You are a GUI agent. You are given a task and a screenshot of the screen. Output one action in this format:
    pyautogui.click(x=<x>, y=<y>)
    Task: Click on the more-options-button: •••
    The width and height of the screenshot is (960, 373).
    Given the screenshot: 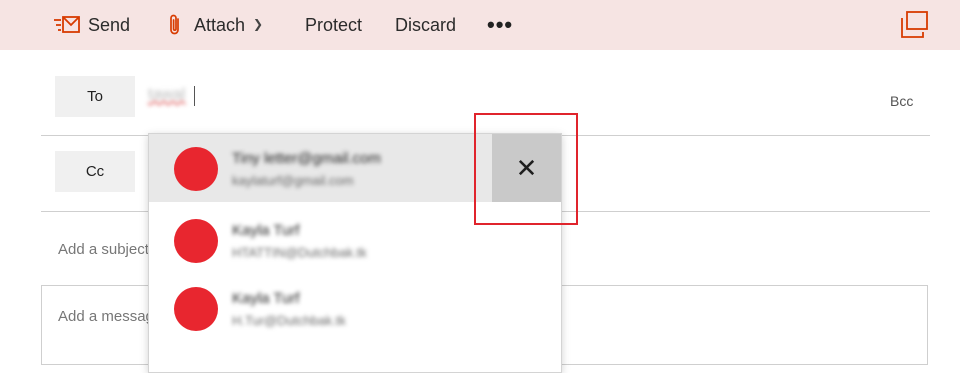 What is the action you would take?
    pyautogui.click(x=500, y=25)
    